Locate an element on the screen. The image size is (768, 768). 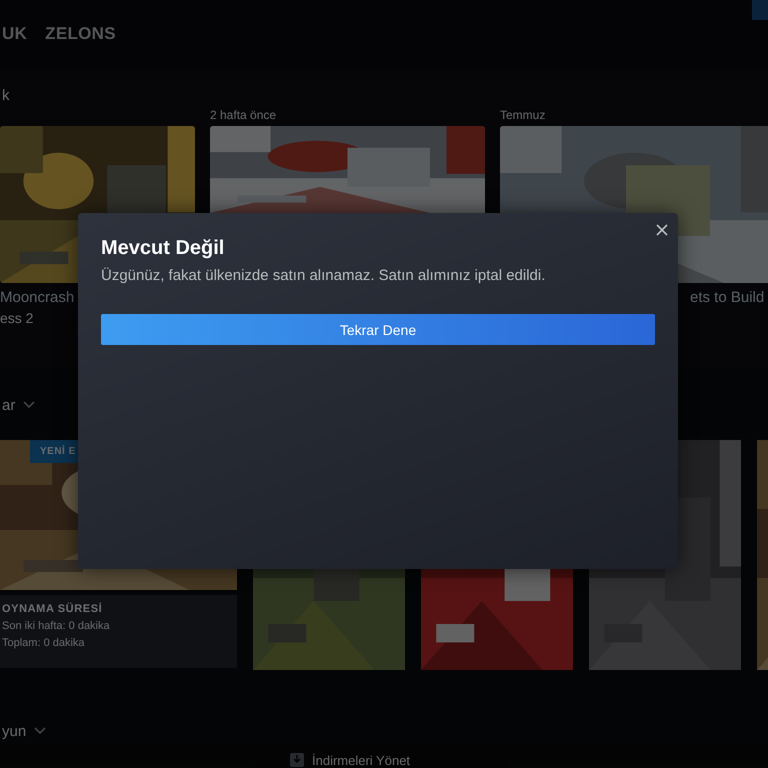
playtime-text: Son iki hafta: 0 dakika is located at coordinates (56, 626).